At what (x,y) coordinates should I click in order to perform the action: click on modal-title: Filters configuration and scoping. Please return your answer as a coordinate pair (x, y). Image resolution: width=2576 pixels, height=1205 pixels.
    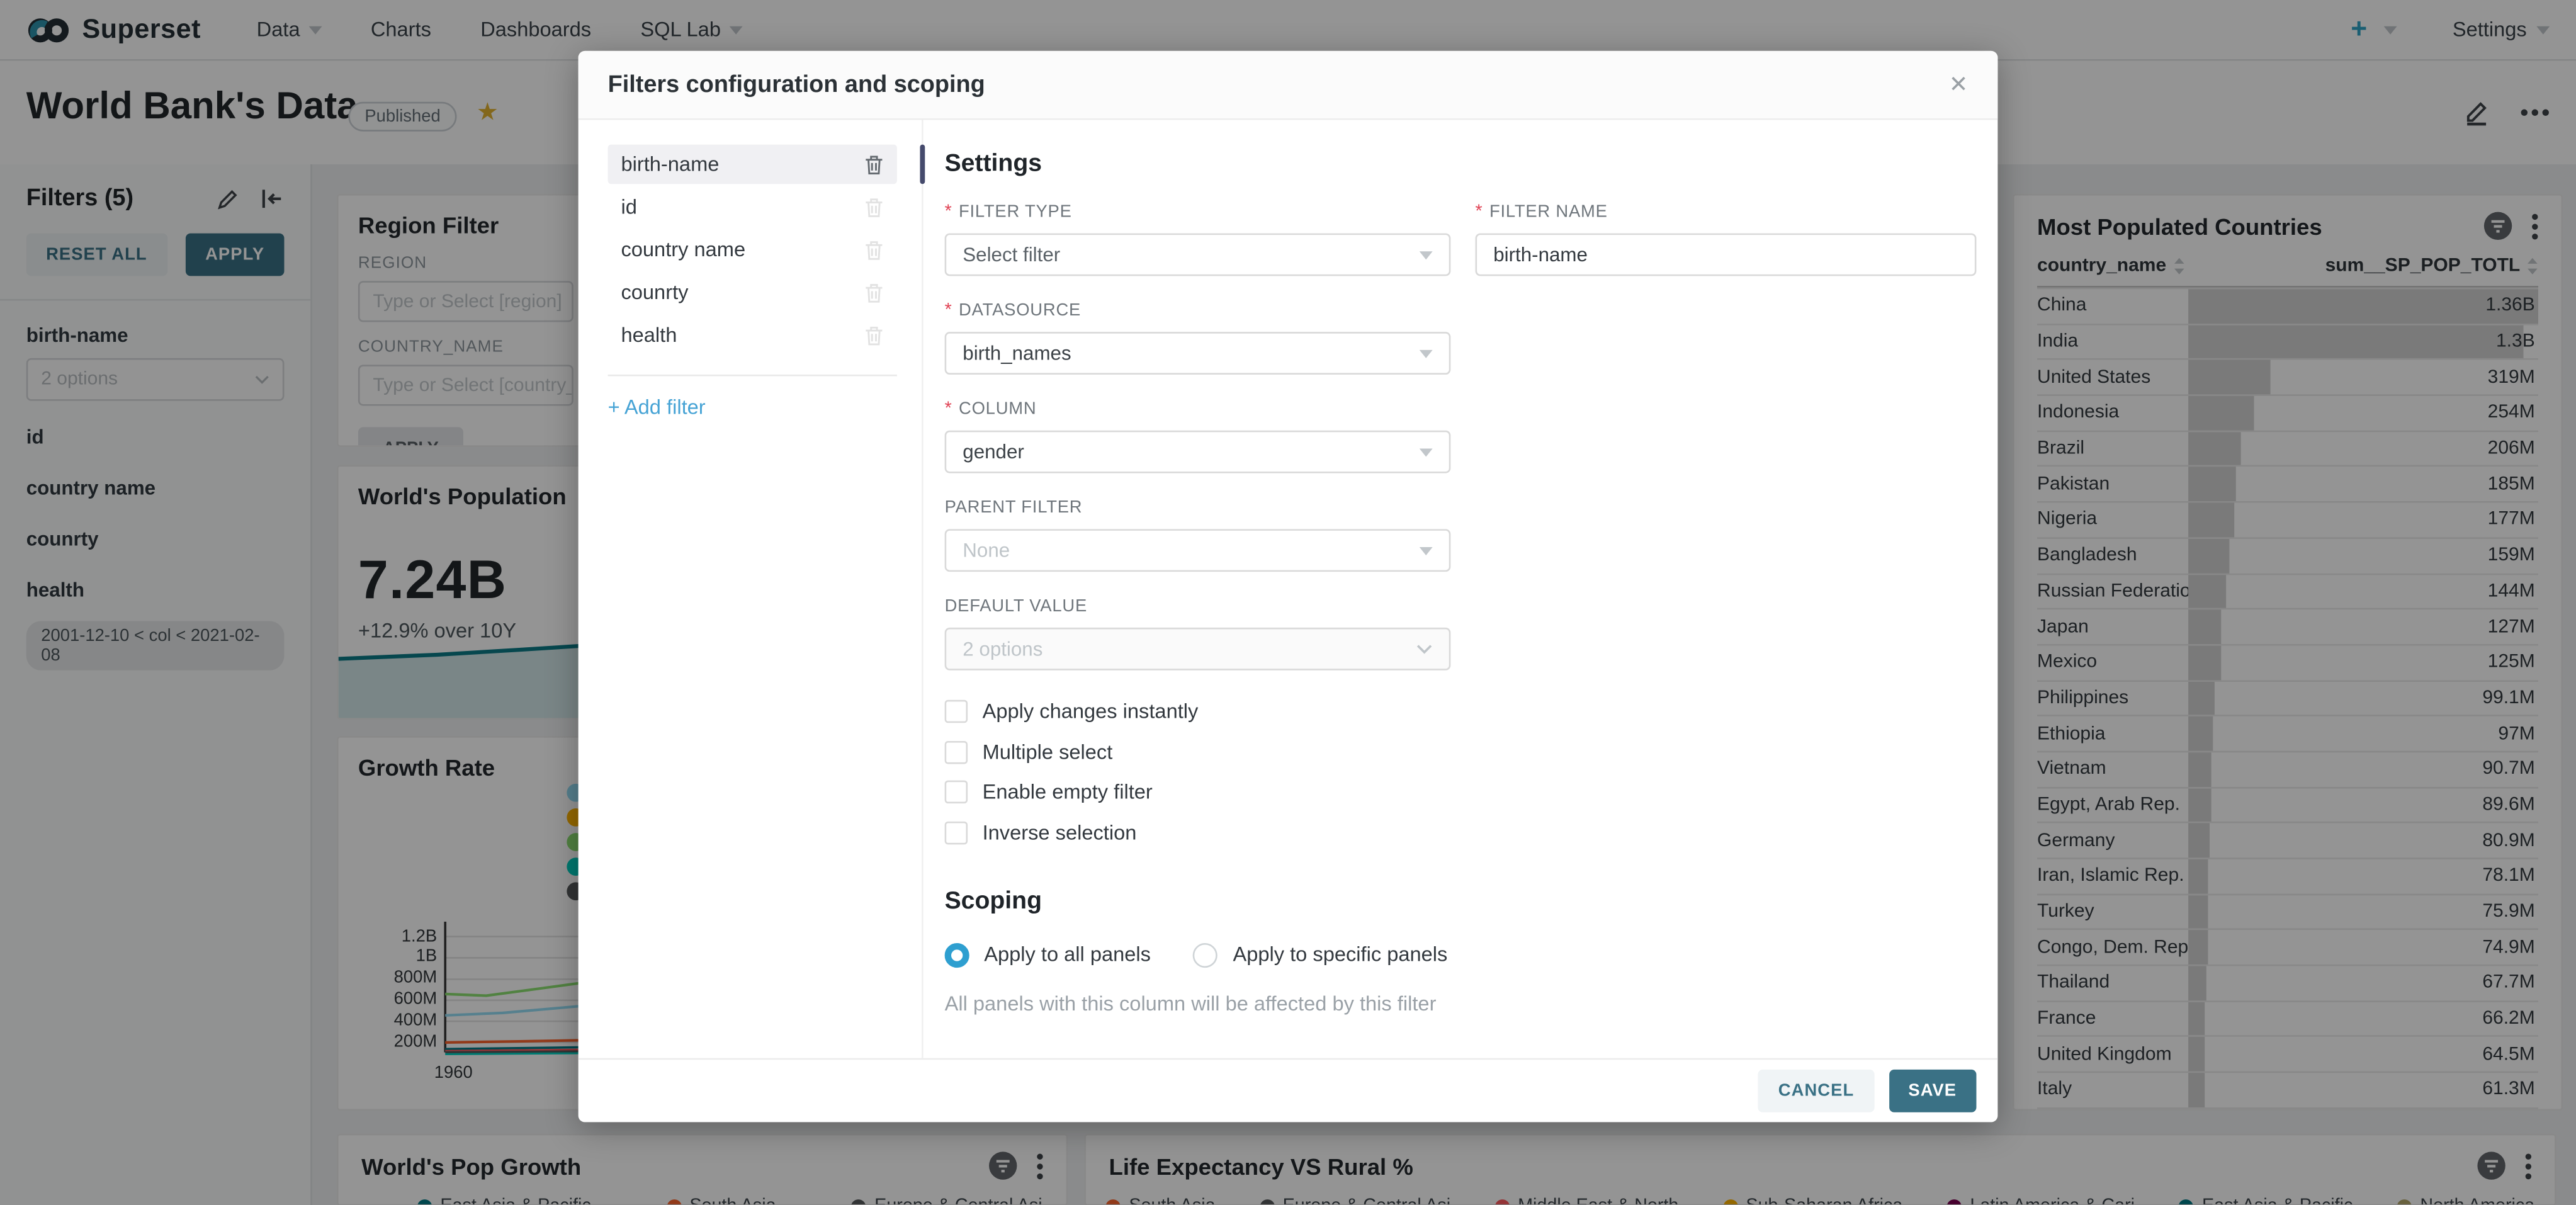
    Looking at the image, I should click on (796, 84).